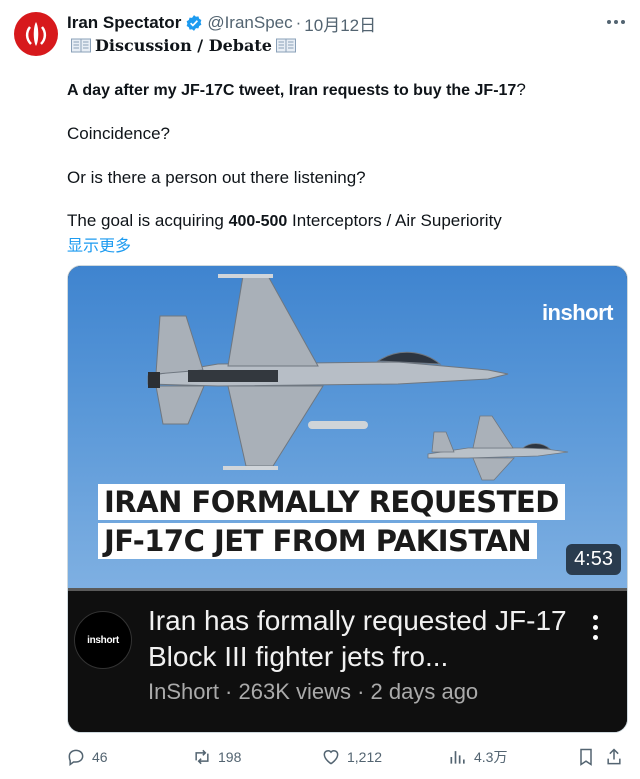 This screenshot has height=779, width=640. I want to click on tweet-line-1-end: ?, so click(521, 89).